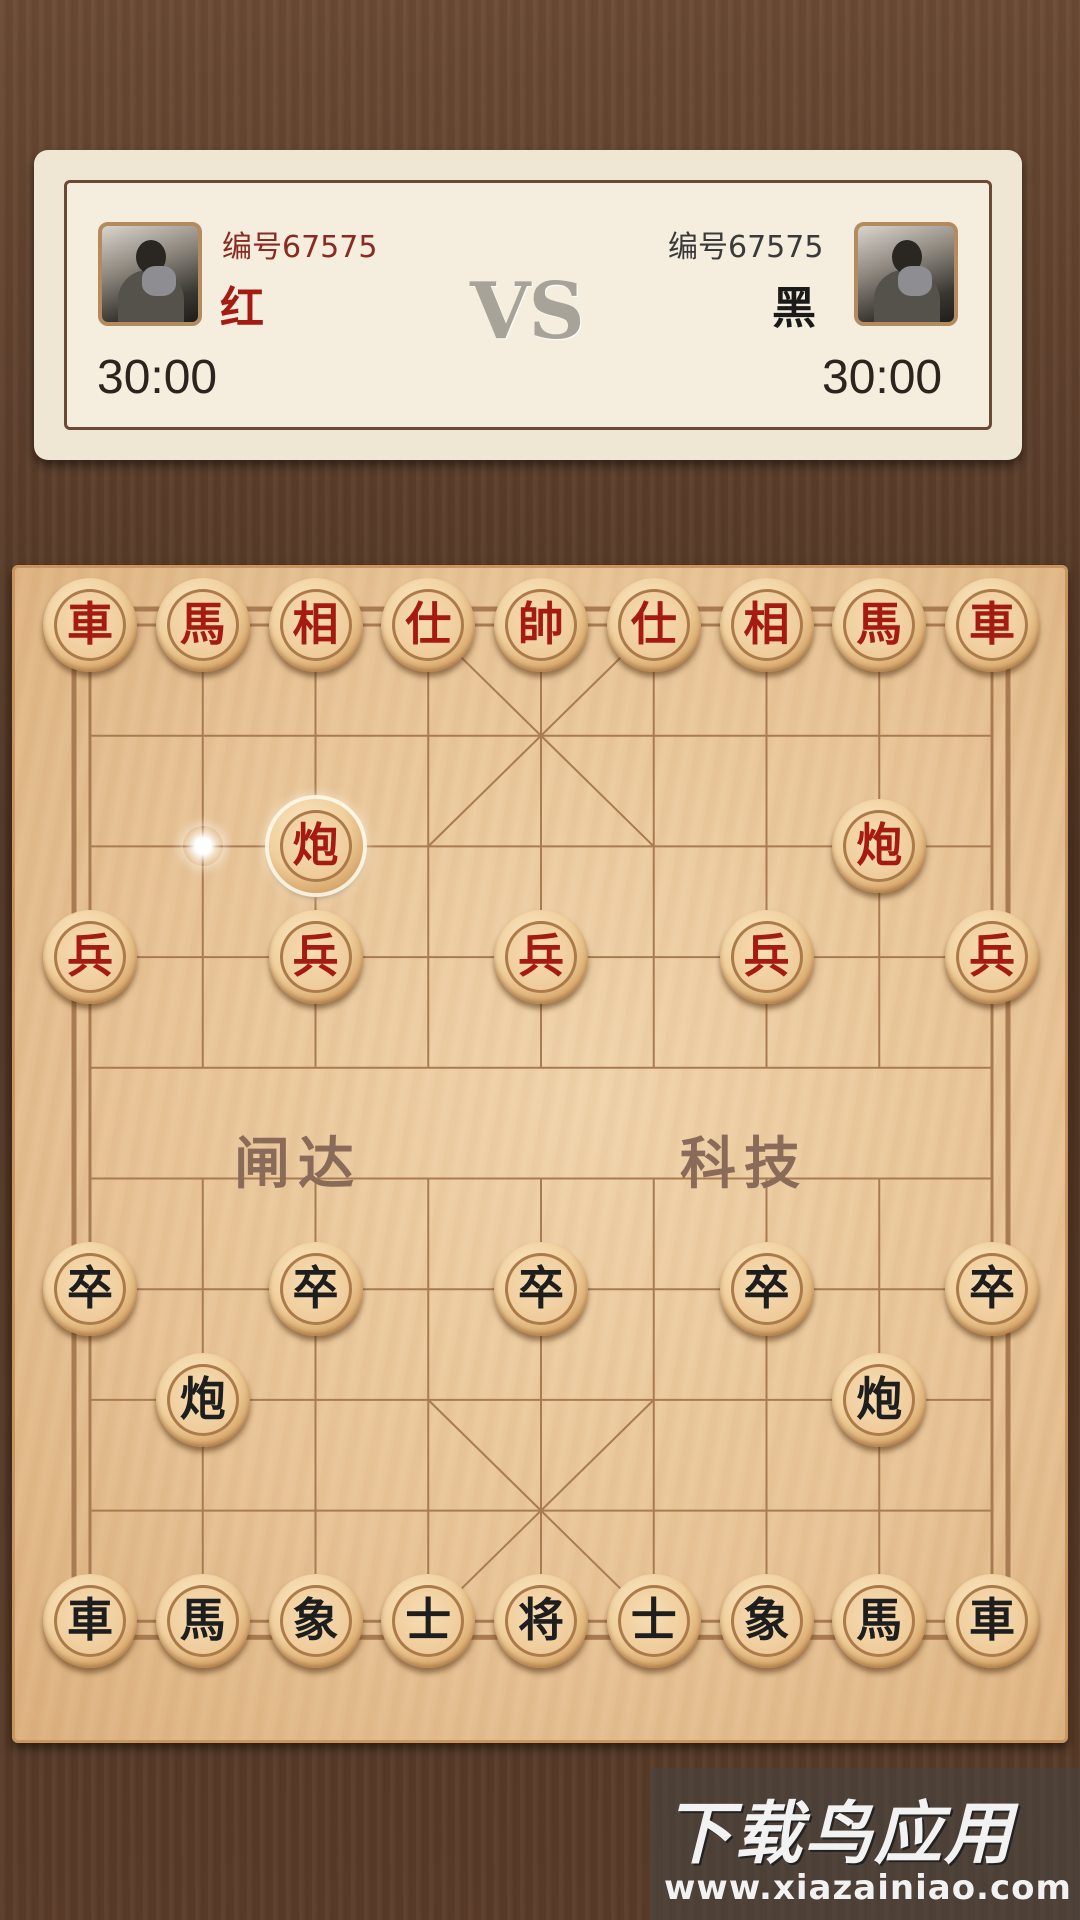  I want to click on watermark-title: 下载鸟应用, so click(839, 1834).